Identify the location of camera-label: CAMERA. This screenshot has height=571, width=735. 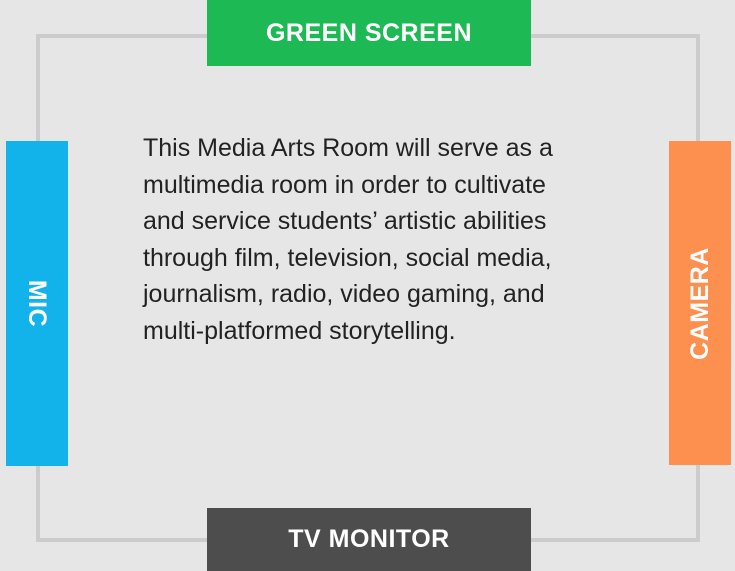
(700, 303).